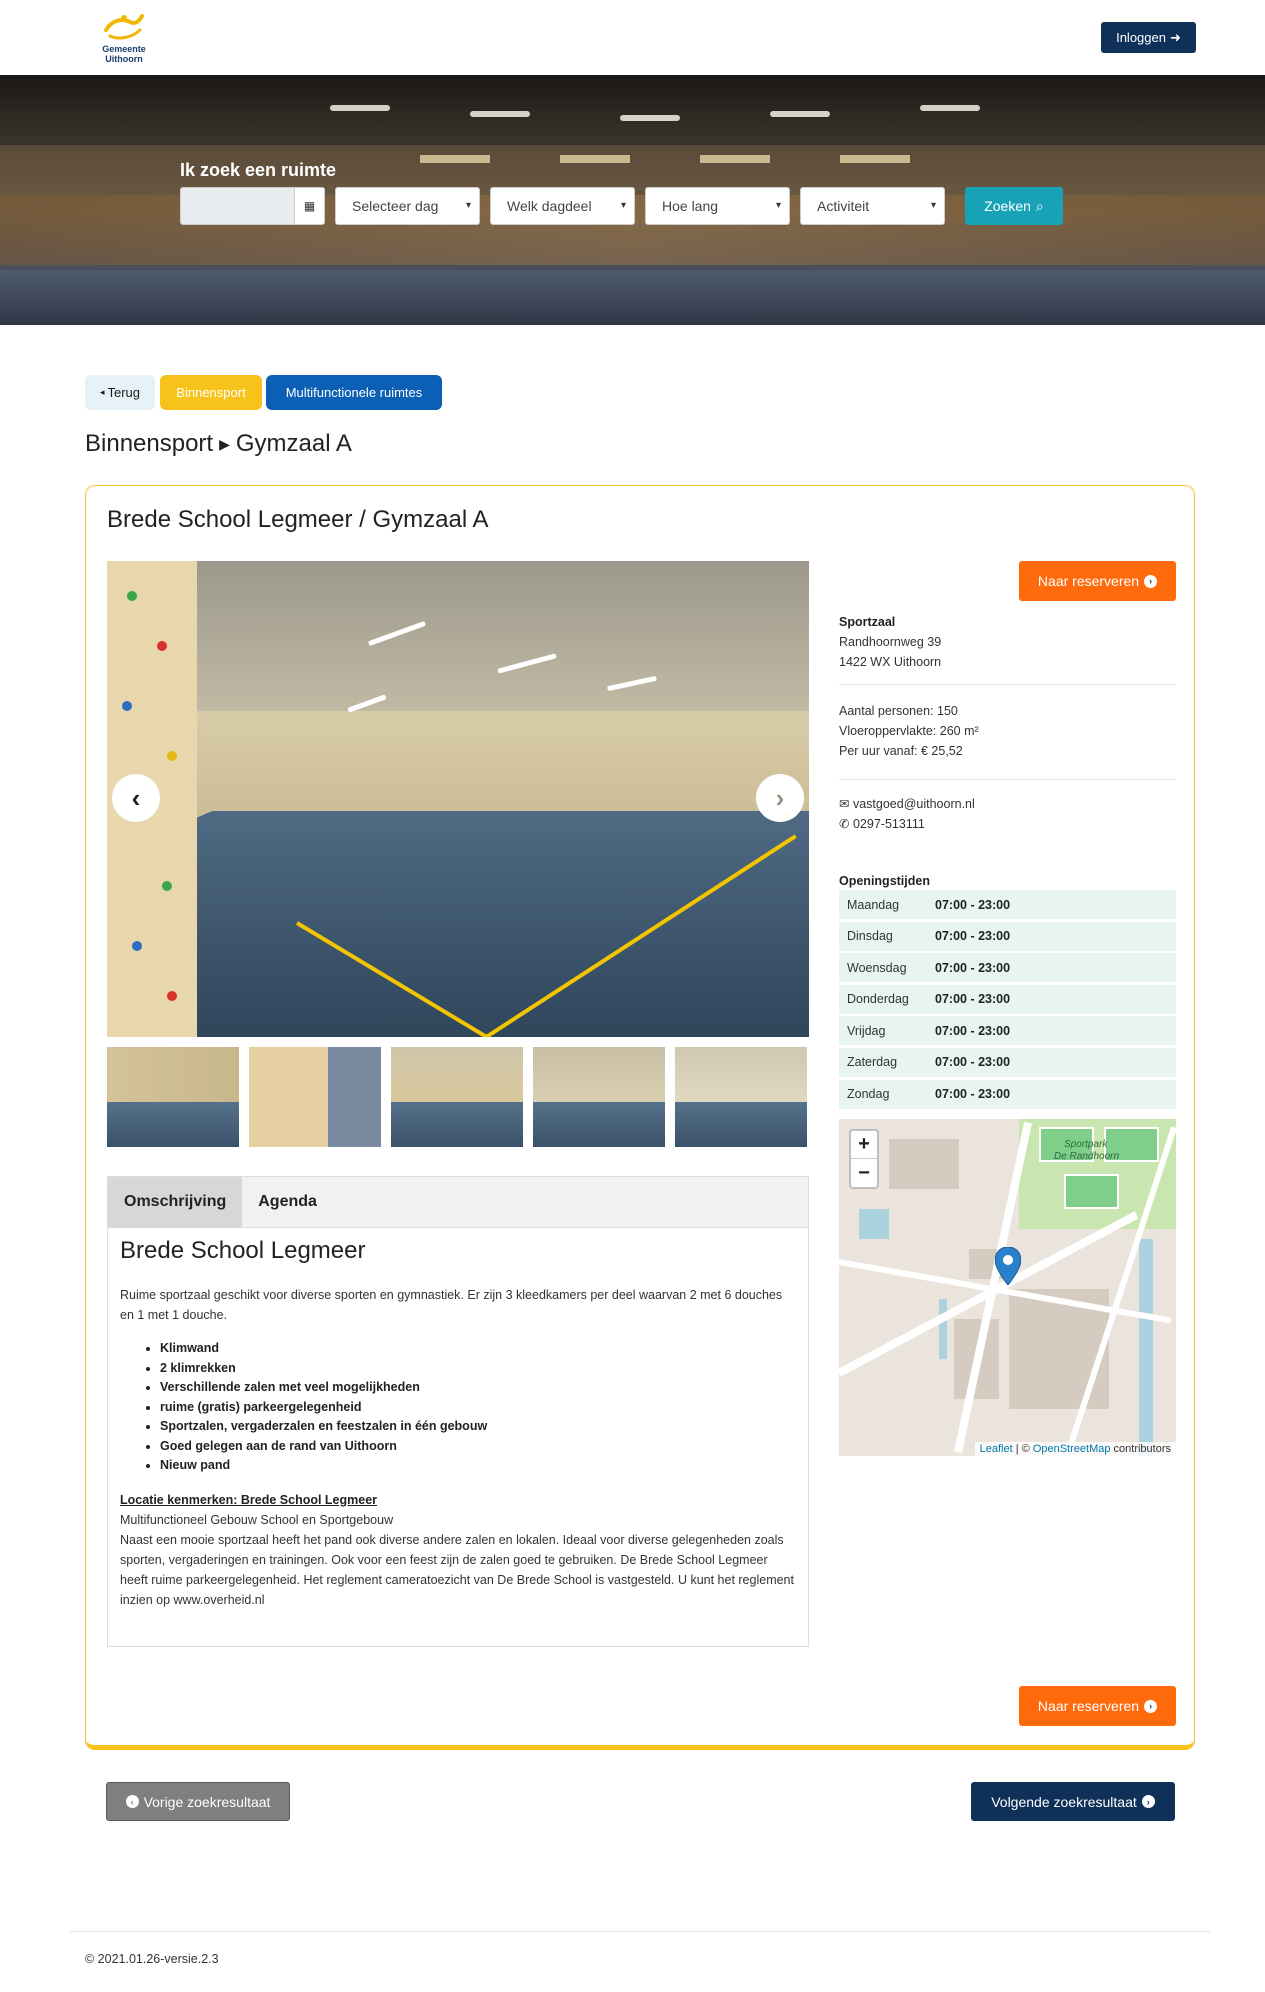 The image size is (1265, 1992). I want to click on search-title: Ik zoek een ruimte, so click(258, 170).